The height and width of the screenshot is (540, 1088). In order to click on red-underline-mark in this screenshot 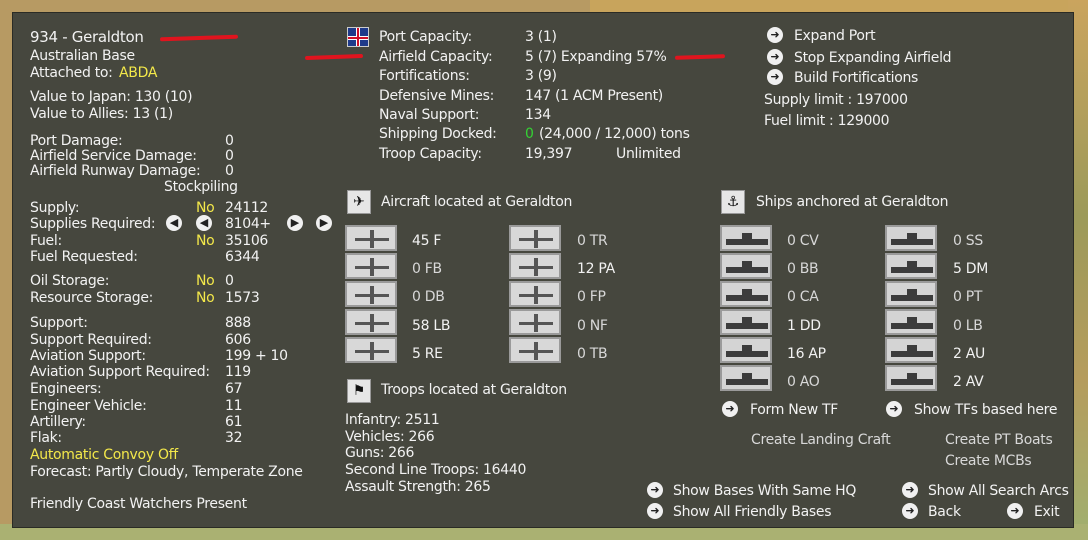, I will do `click(199, 38)`.